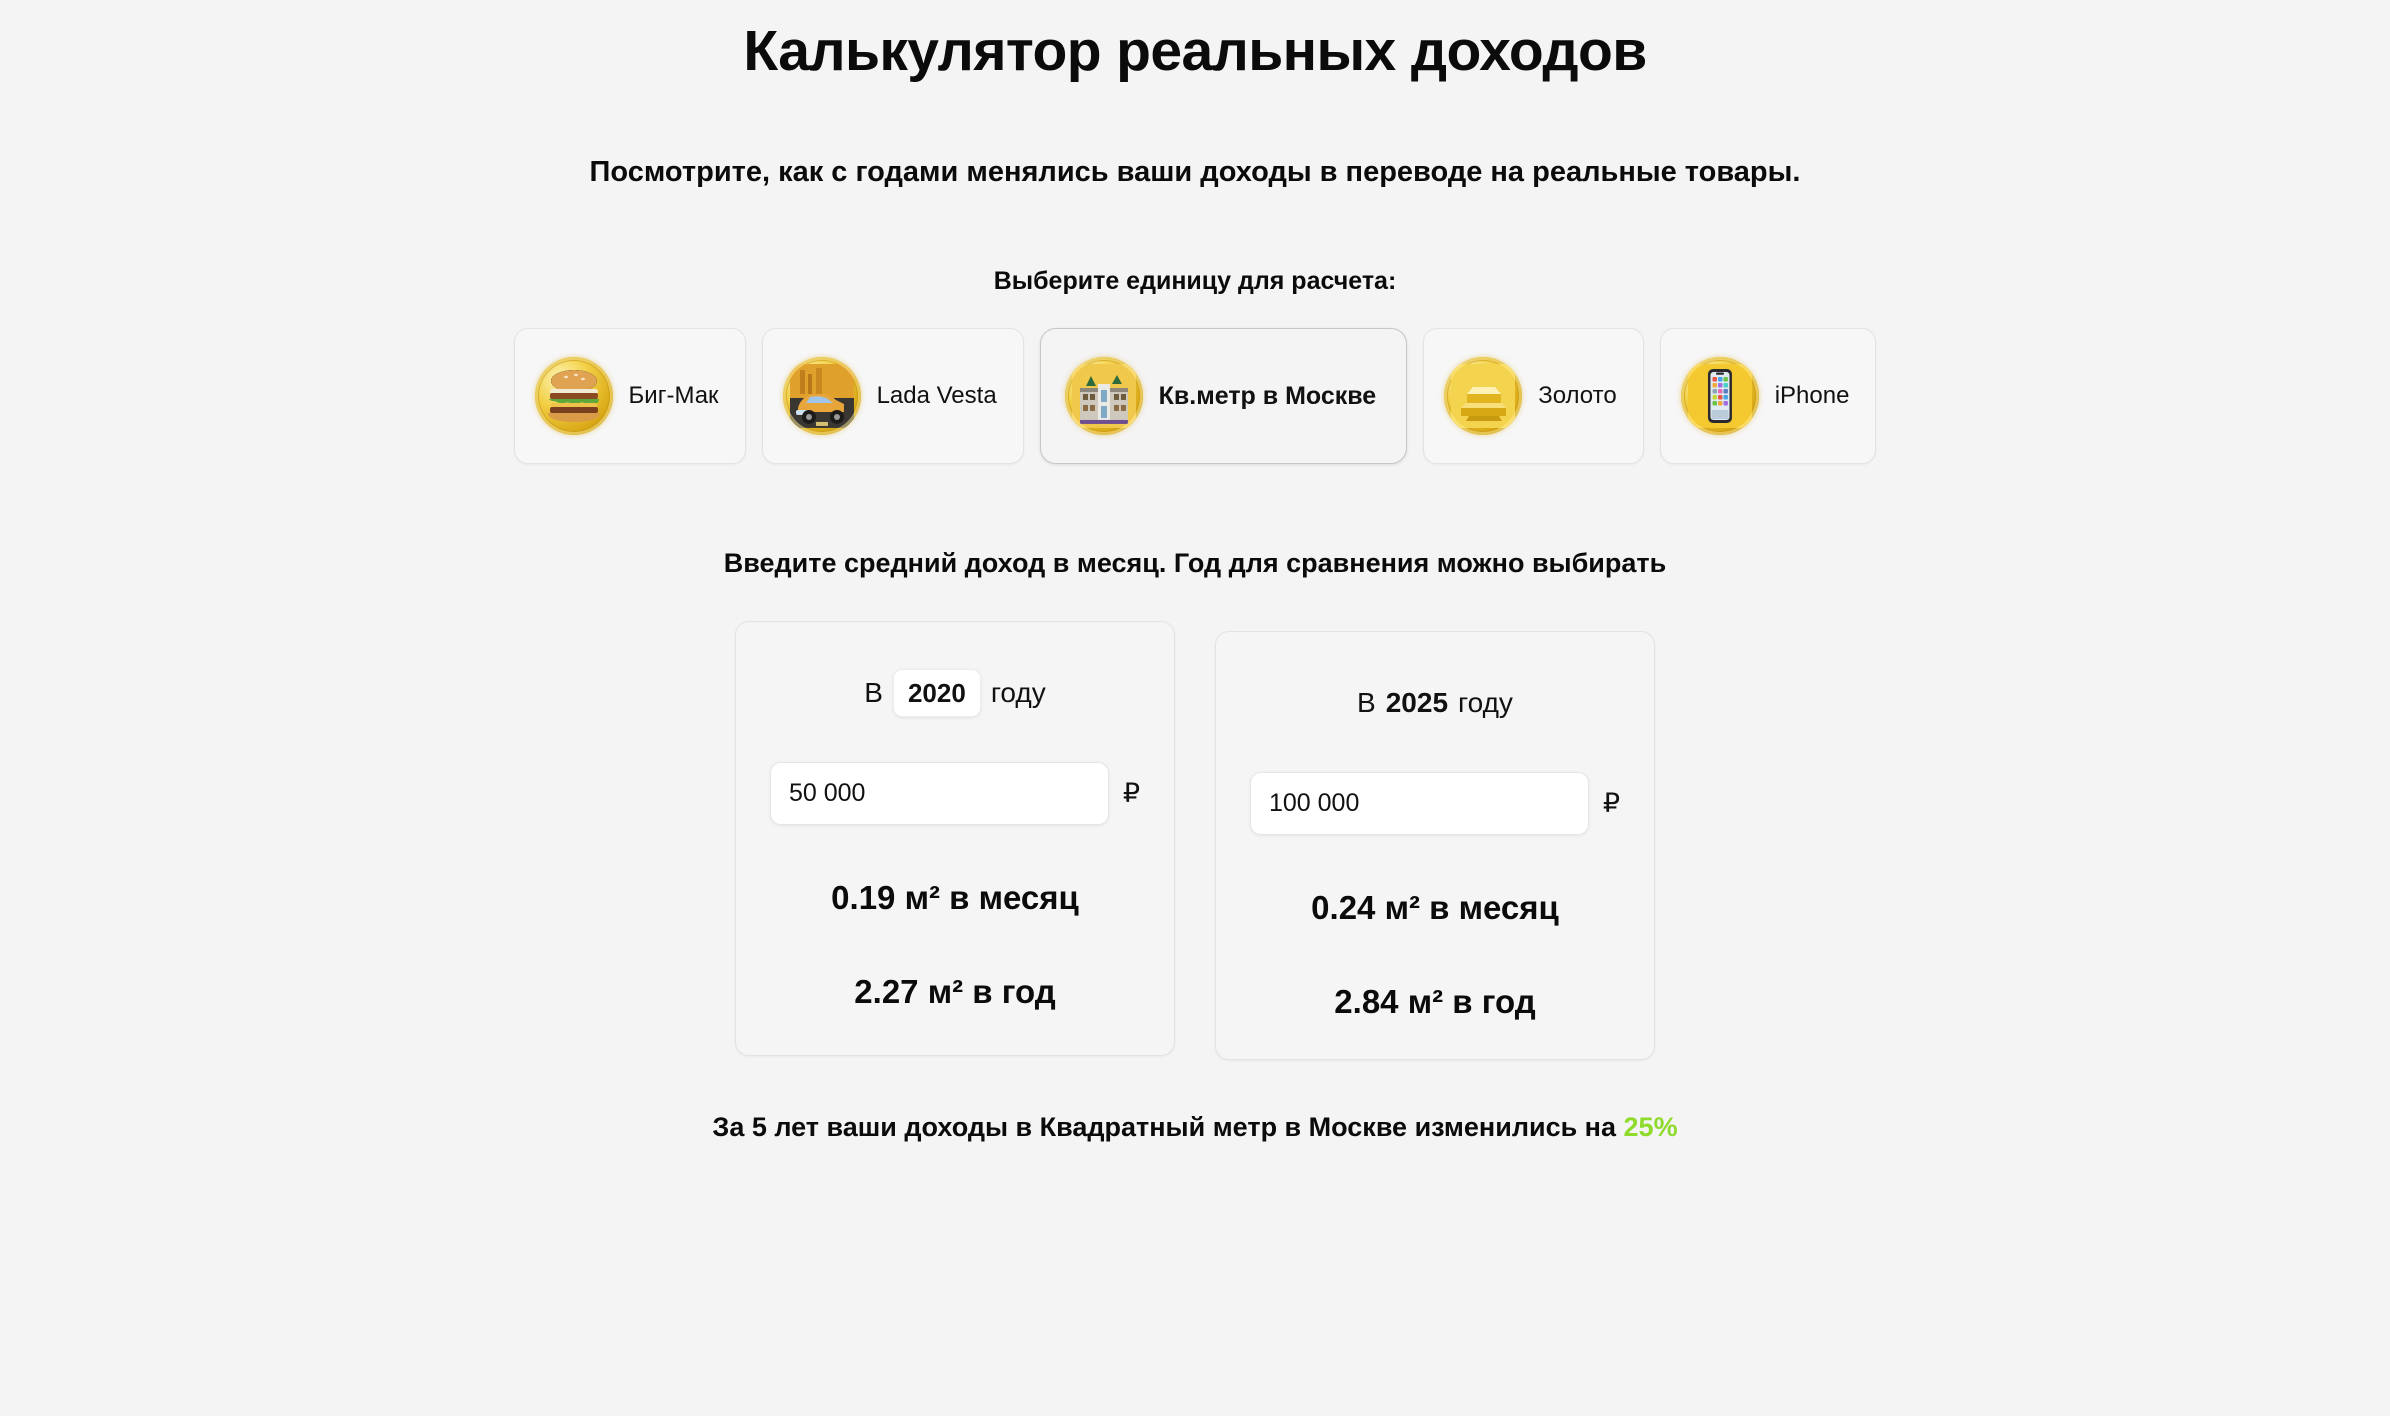  Describe the element at coordinates (1435, 907) in the screenshot. I see `result-per-month-2025: 0.24 м² в месяц` at that location.